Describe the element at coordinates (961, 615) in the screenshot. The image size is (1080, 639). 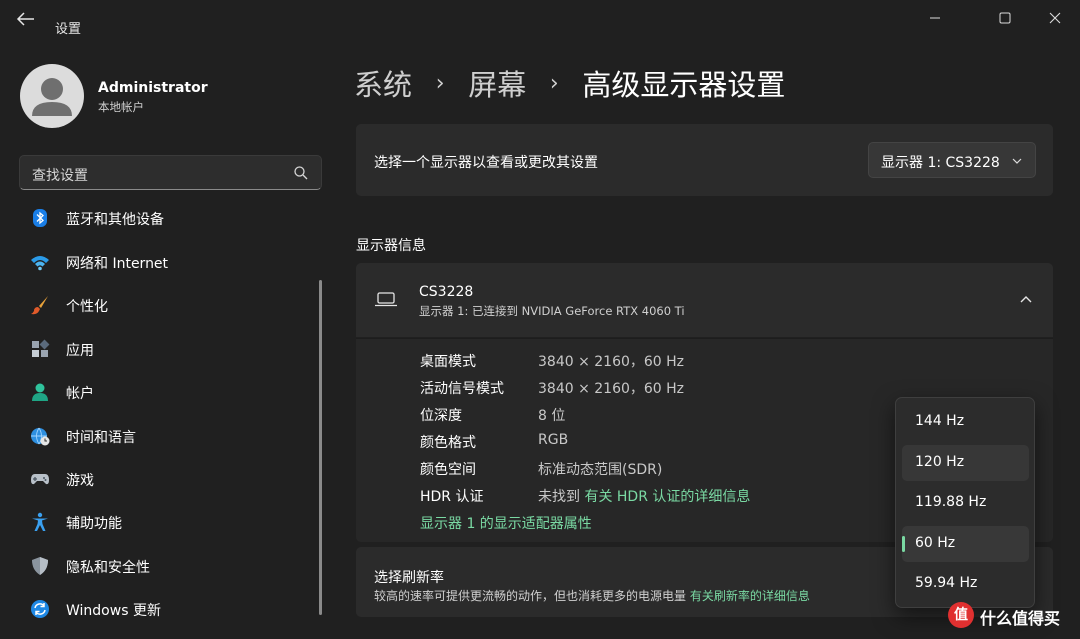
I see `watermark-badge-char: 值` at that location.